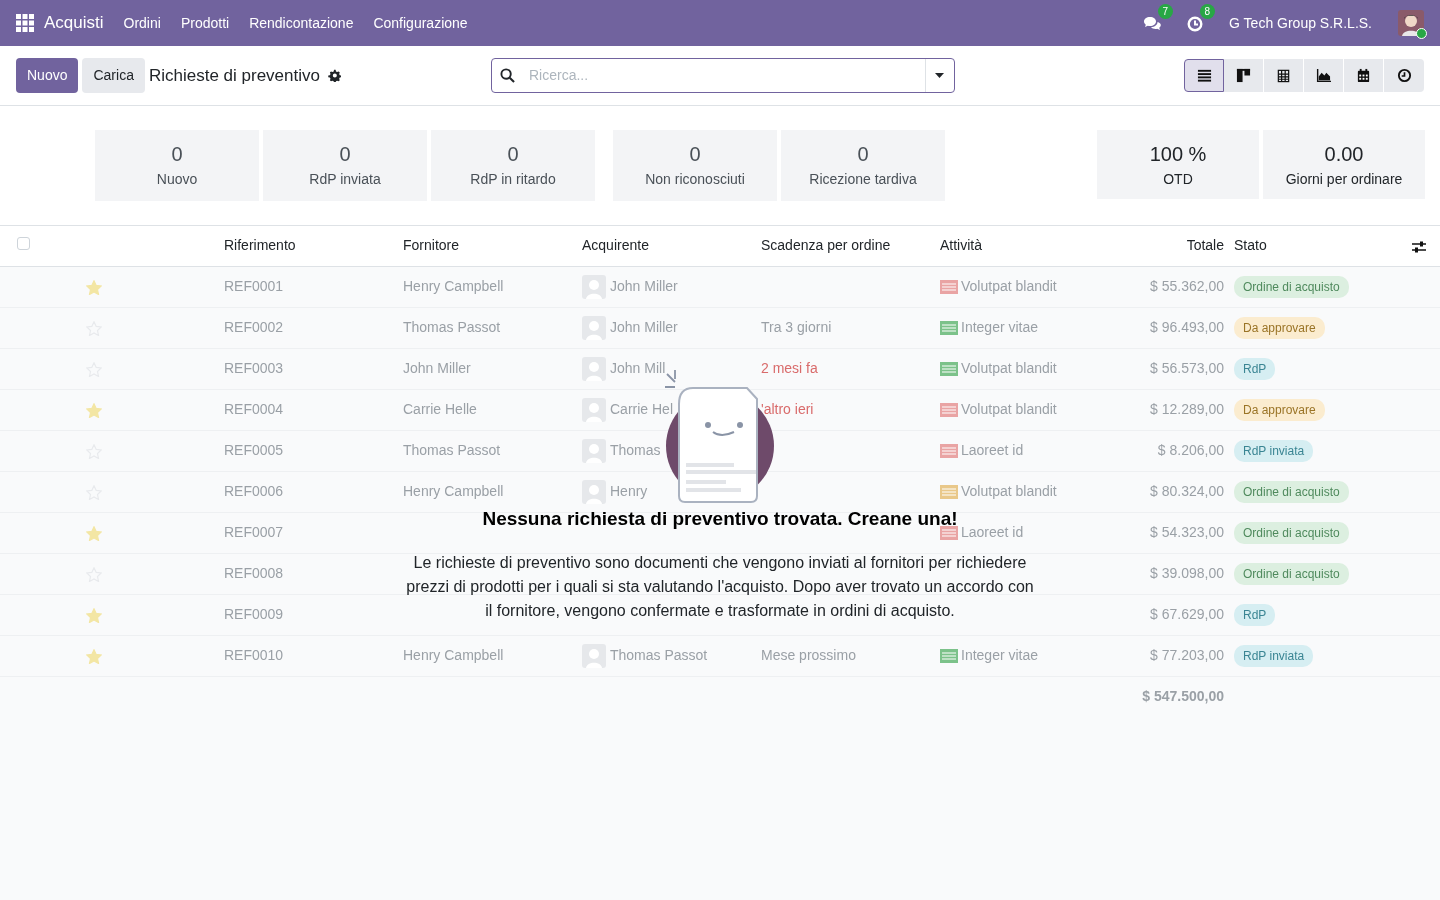  Describe the element at coordinates (1187, 532) in the screenshot. I see `total-amount: $ 54.323,00` at that location.